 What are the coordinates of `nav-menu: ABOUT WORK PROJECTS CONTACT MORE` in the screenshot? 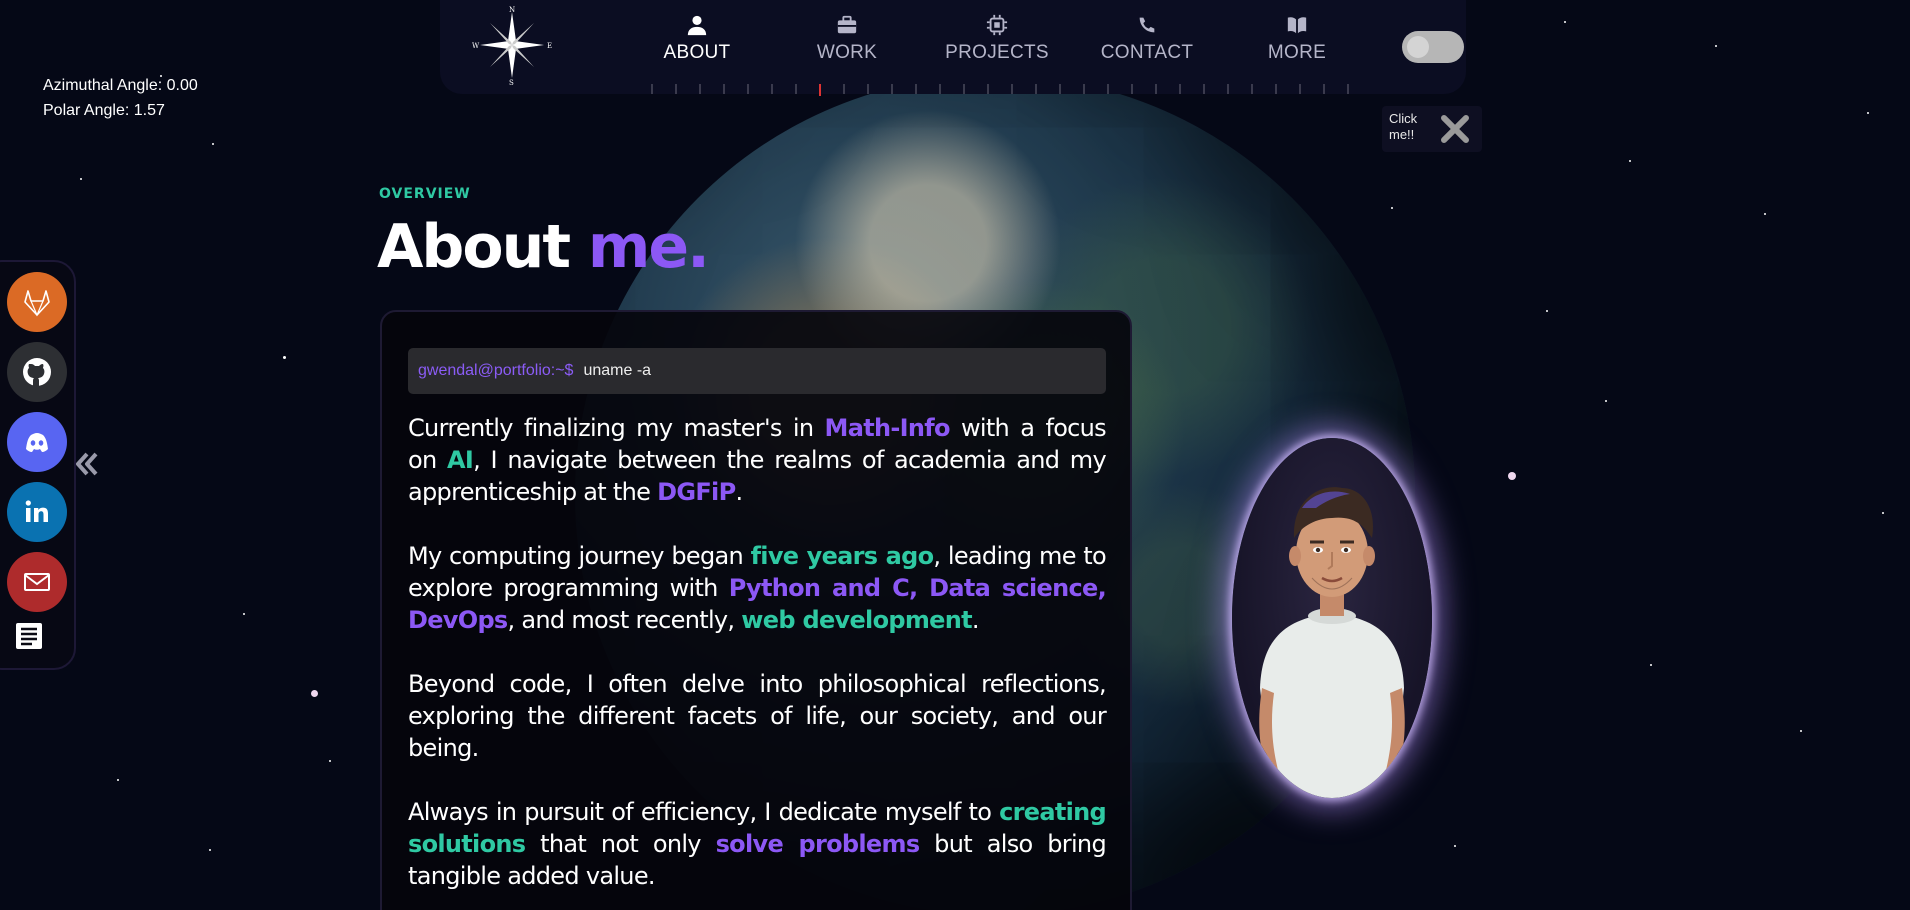 It's located at (997, 39).